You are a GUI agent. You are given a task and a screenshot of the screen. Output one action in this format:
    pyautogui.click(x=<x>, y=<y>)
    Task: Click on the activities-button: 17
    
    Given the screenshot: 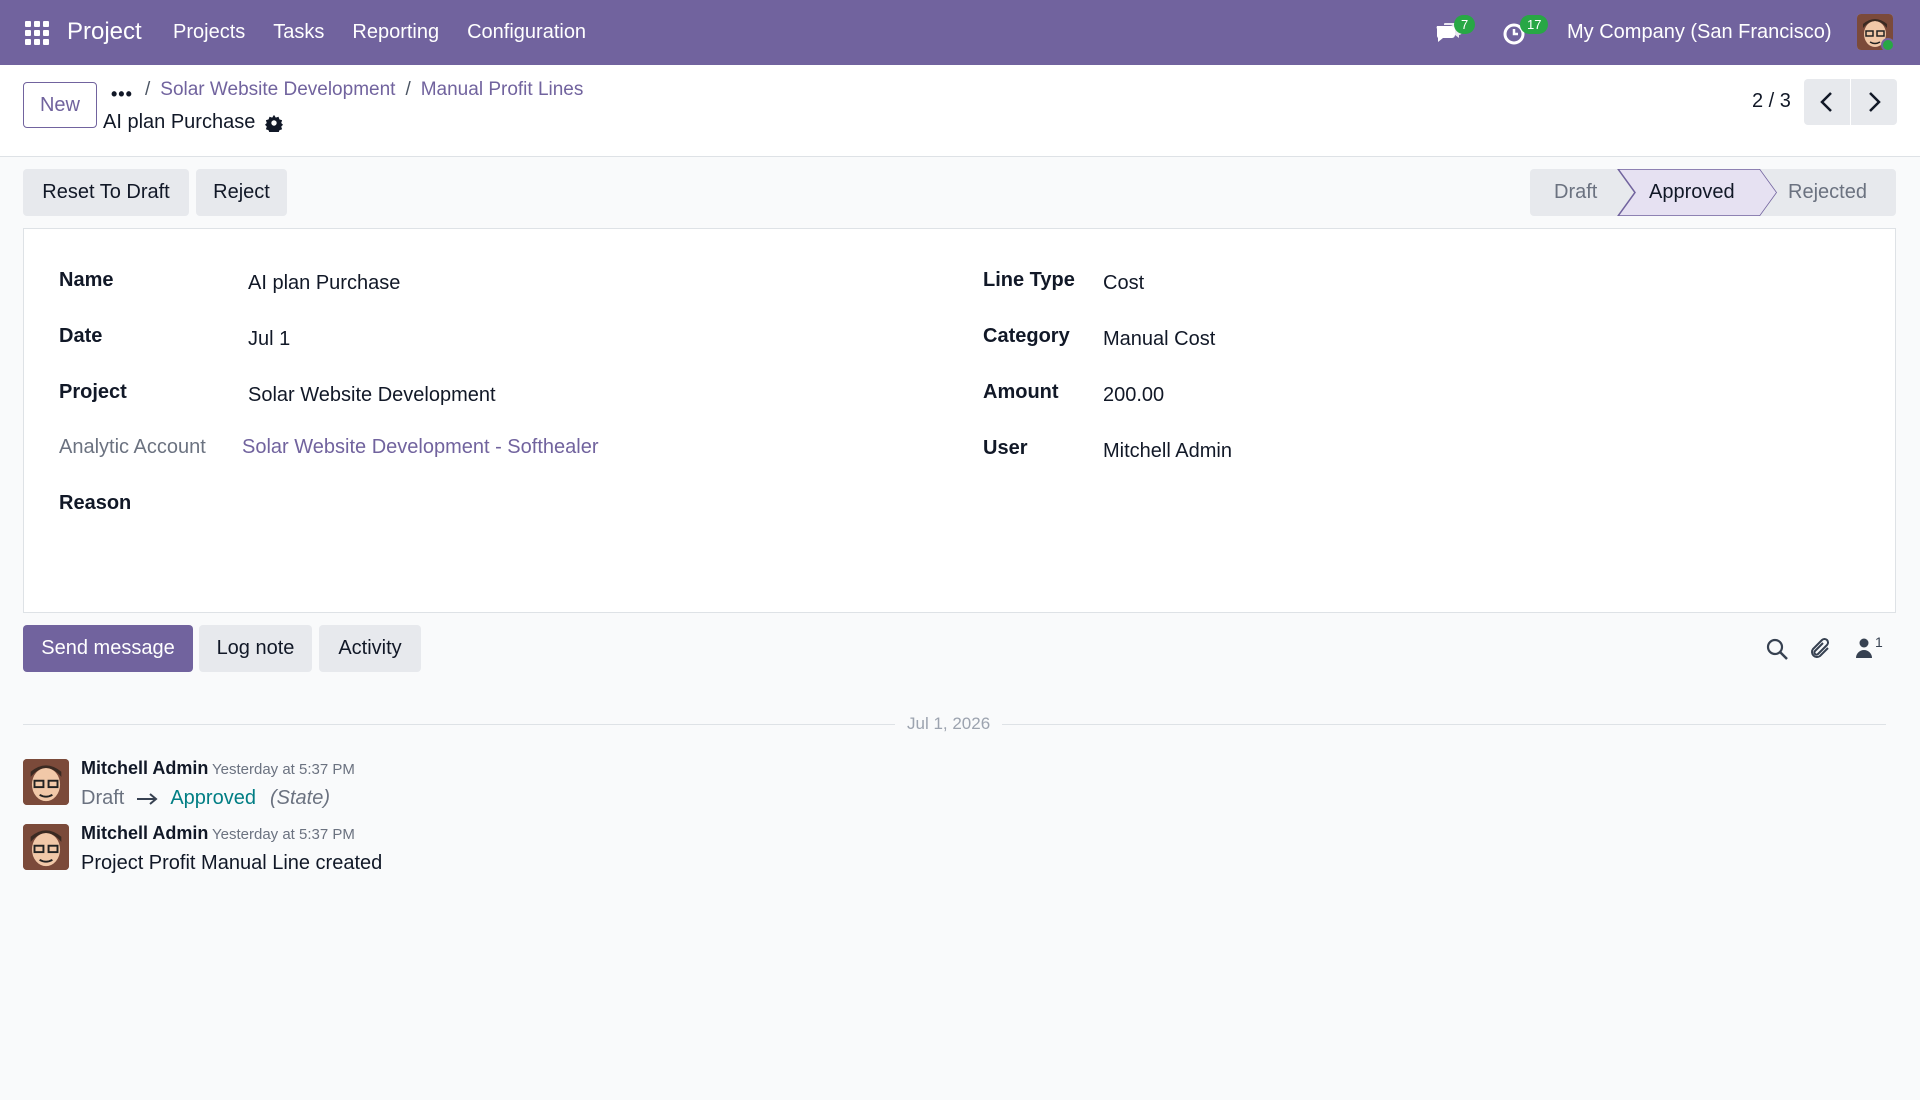 What is the action you would take?
    pyautogui.click(x=1524, y=31)
    